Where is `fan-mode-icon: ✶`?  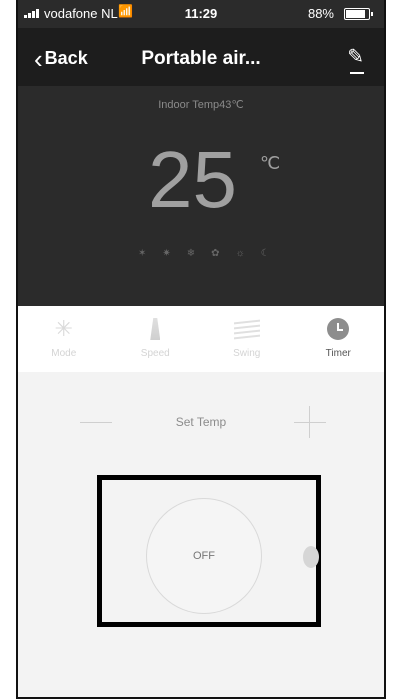 fan-mode-icon: ✶ is located at coordinates (142, 253).